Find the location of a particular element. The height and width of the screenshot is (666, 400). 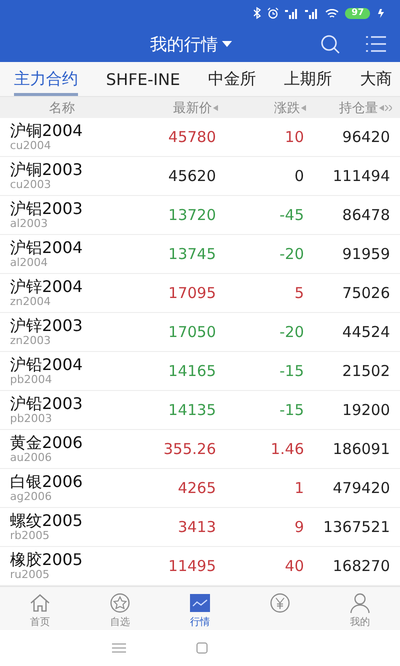

nav-label: 我的 is located at coordinates (360, 622).